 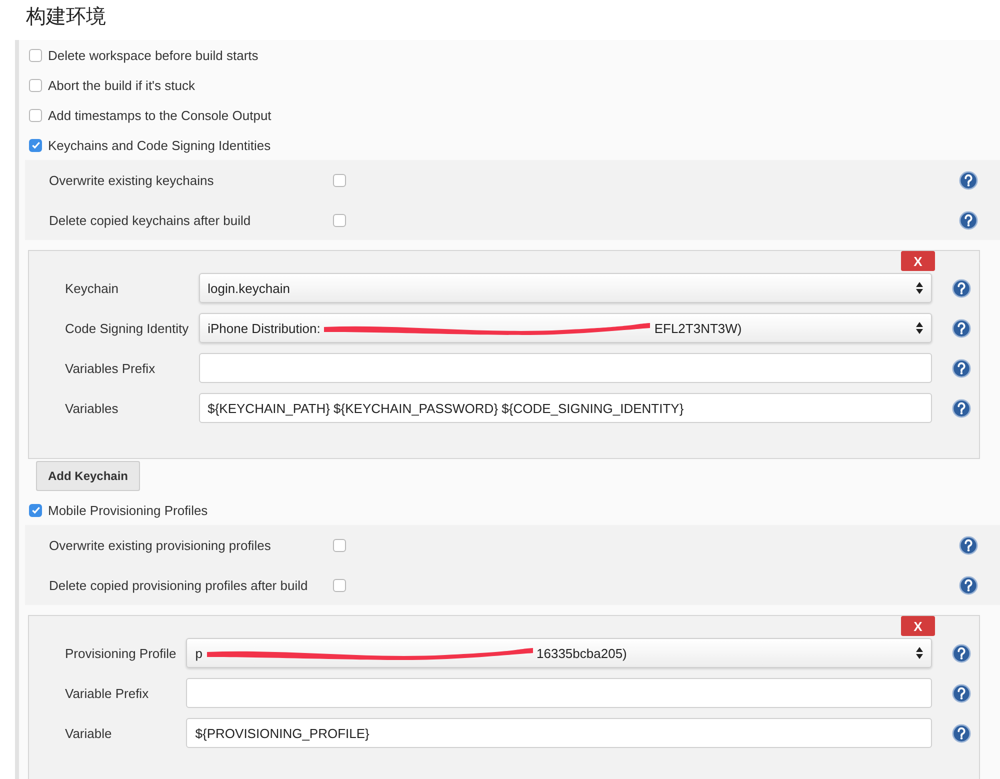 I want to click on select-field: iPhone Distribution: EFL2T3NT3W), so click(x=565, y=328).